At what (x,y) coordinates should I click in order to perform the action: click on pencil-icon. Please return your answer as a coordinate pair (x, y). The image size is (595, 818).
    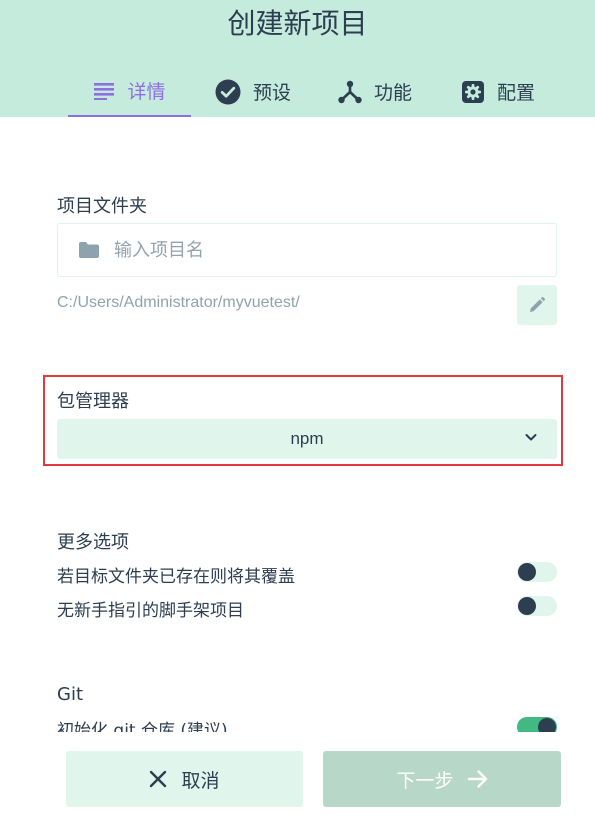
    Looking at the image, I should click on (537, 305).